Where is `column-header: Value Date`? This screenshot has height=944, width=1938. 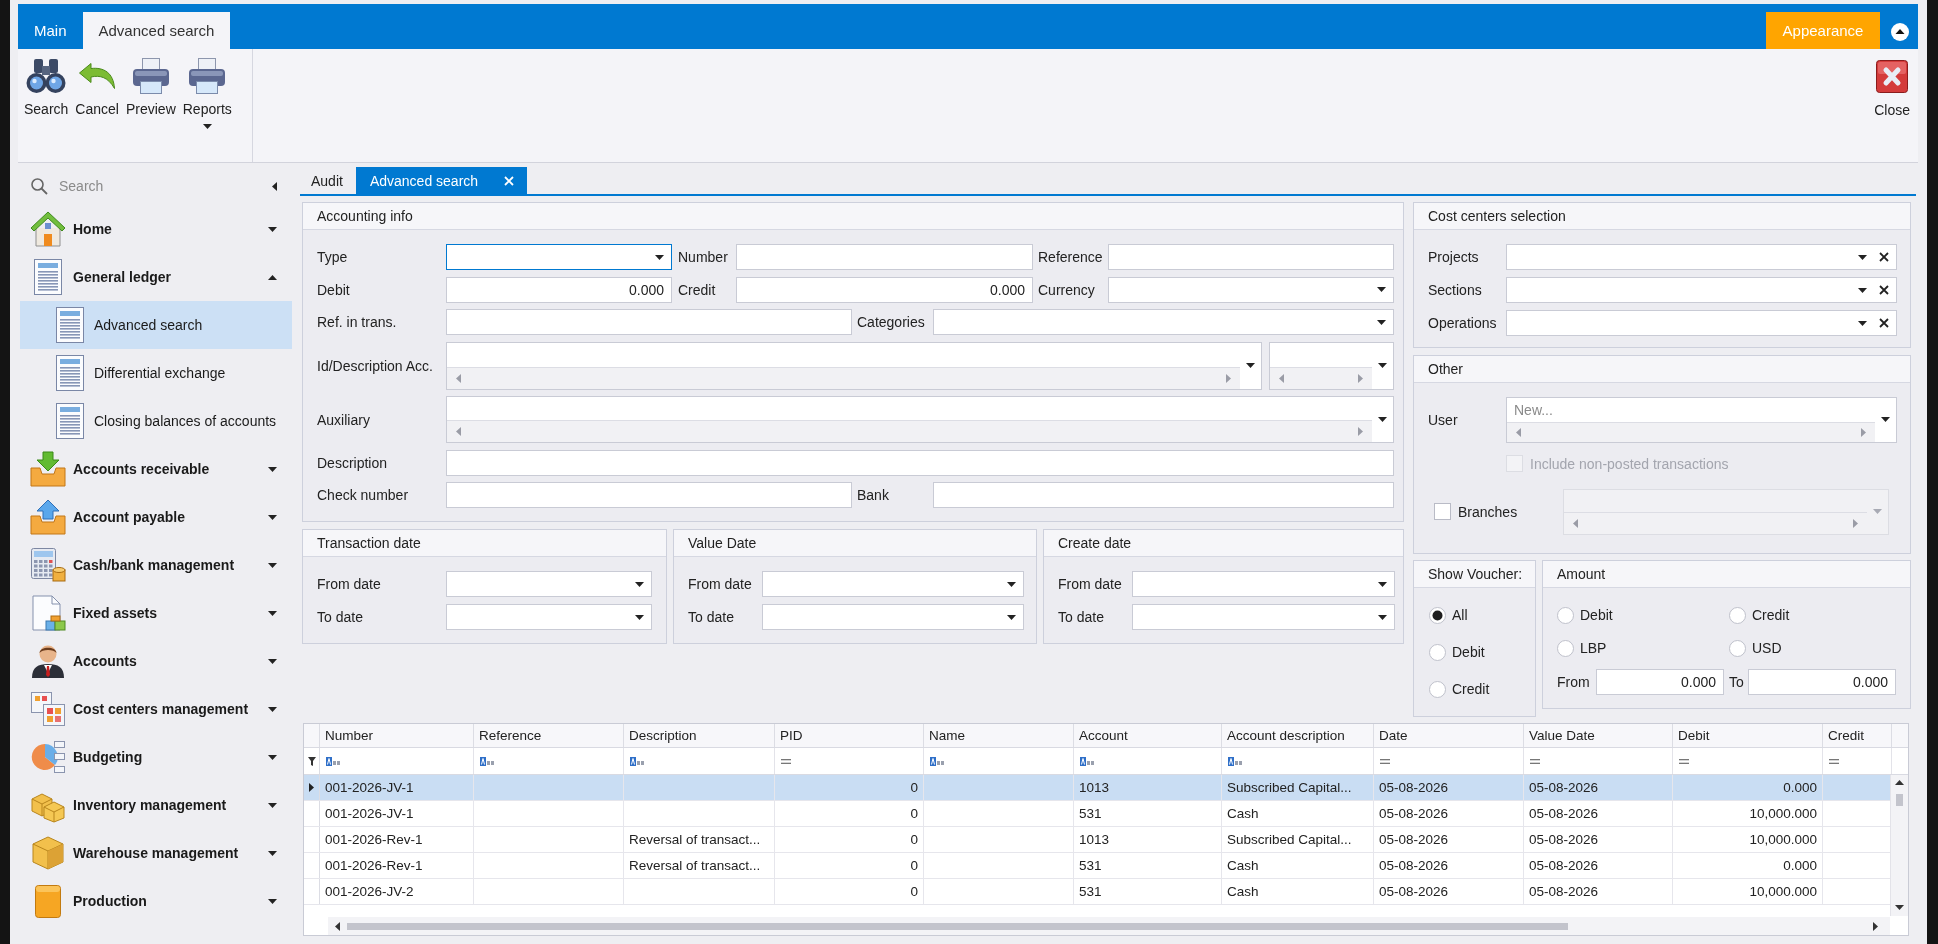
column-header: Value Date is located at coordinates (1598, 735).